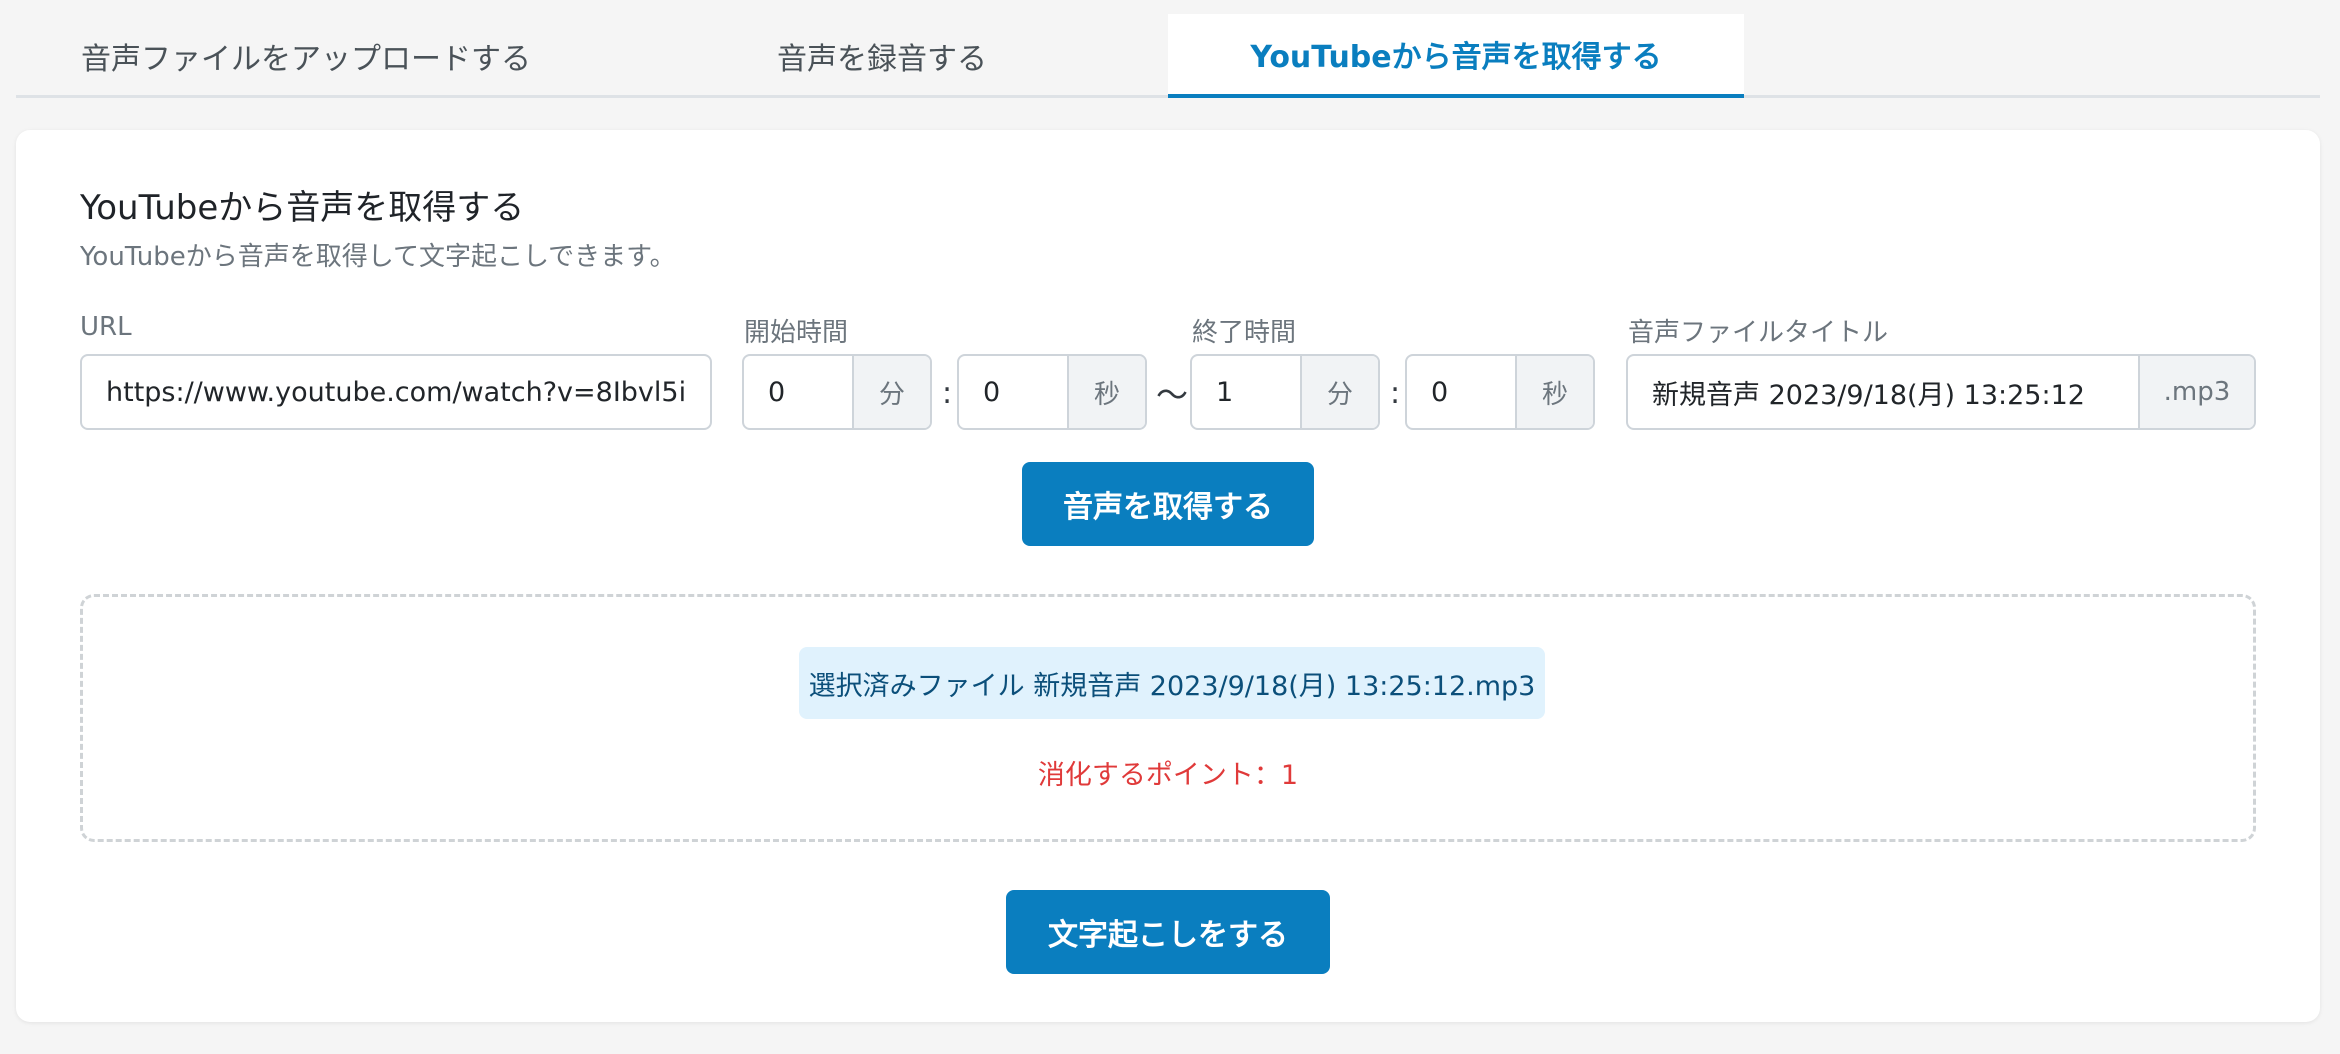 The width and height of the screenshot is (2340, 1054). I want to click on start-minute-group: 分, so click(837, 392).